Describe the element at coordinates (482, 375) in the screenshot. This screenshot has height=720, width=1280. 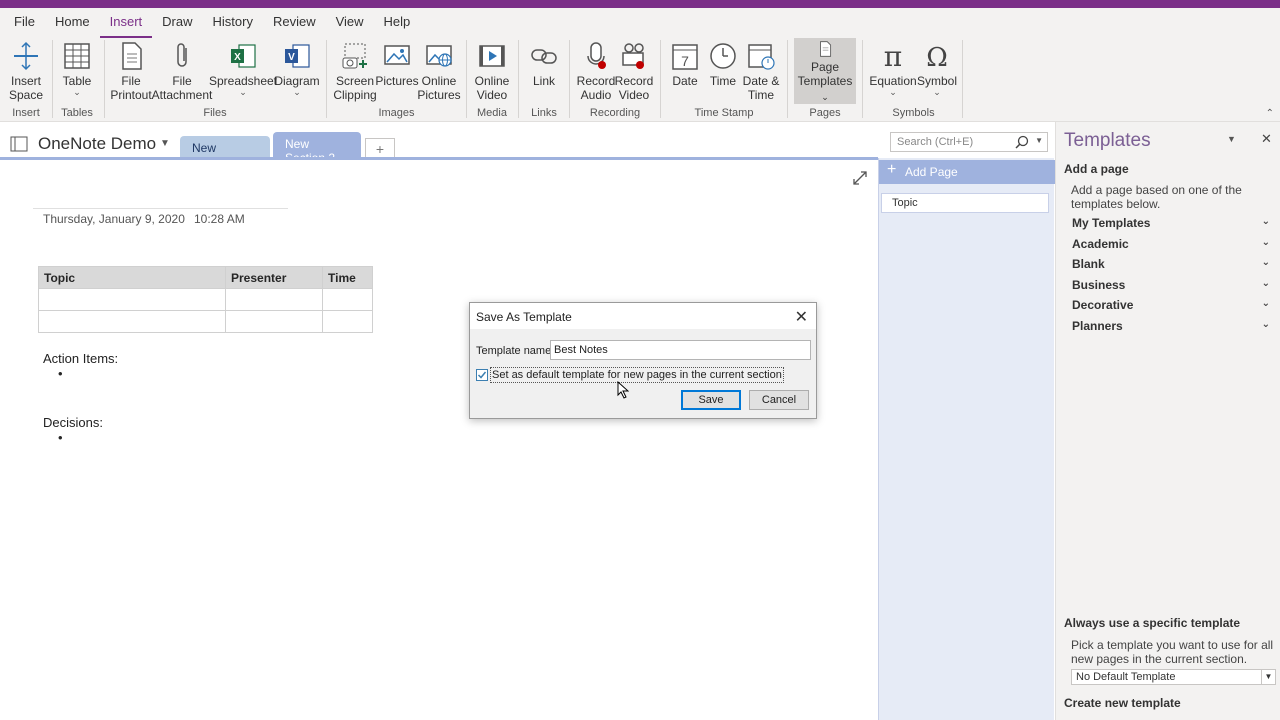
I see `default-template-checkbox` at that location.